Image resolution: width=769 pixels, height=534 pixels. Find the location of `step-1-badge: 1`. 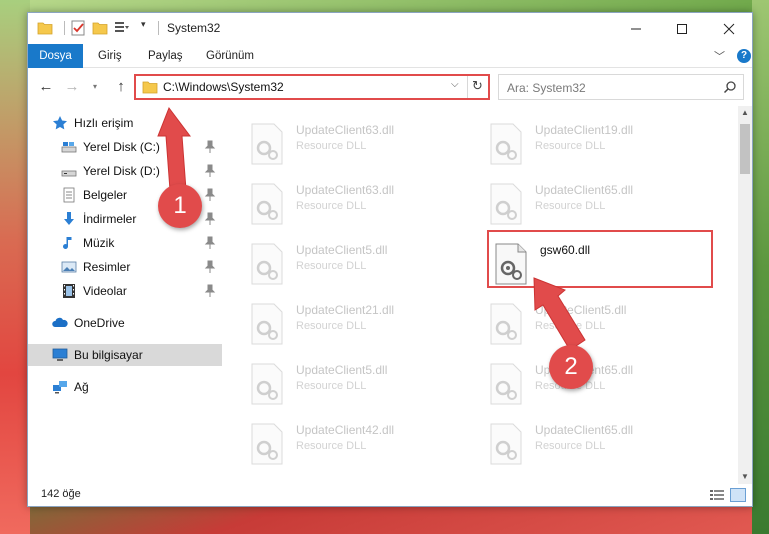

step-1-badge: 1 is located at coordinates (180, 206).